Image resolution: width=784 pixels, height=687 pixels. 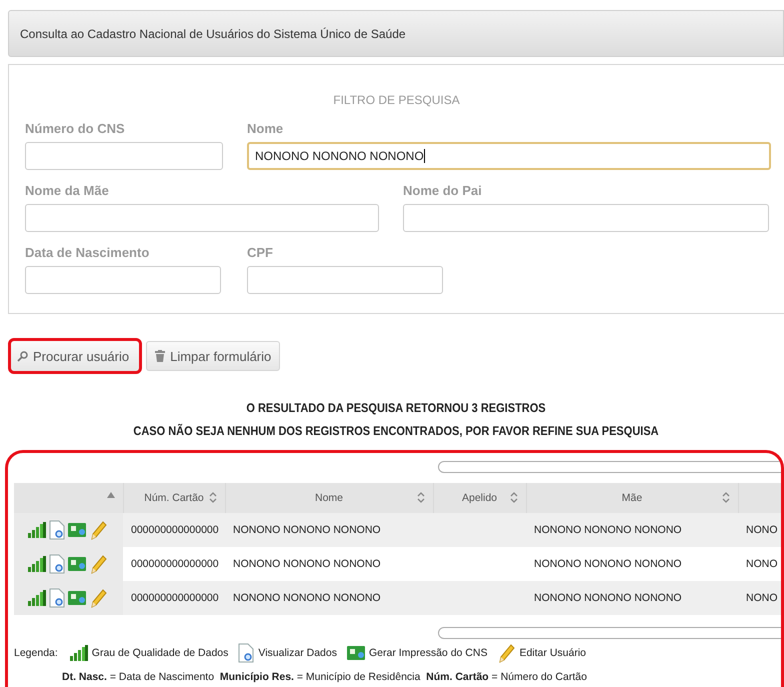 I want to click on trash-icon, so click(x=160, y=356).